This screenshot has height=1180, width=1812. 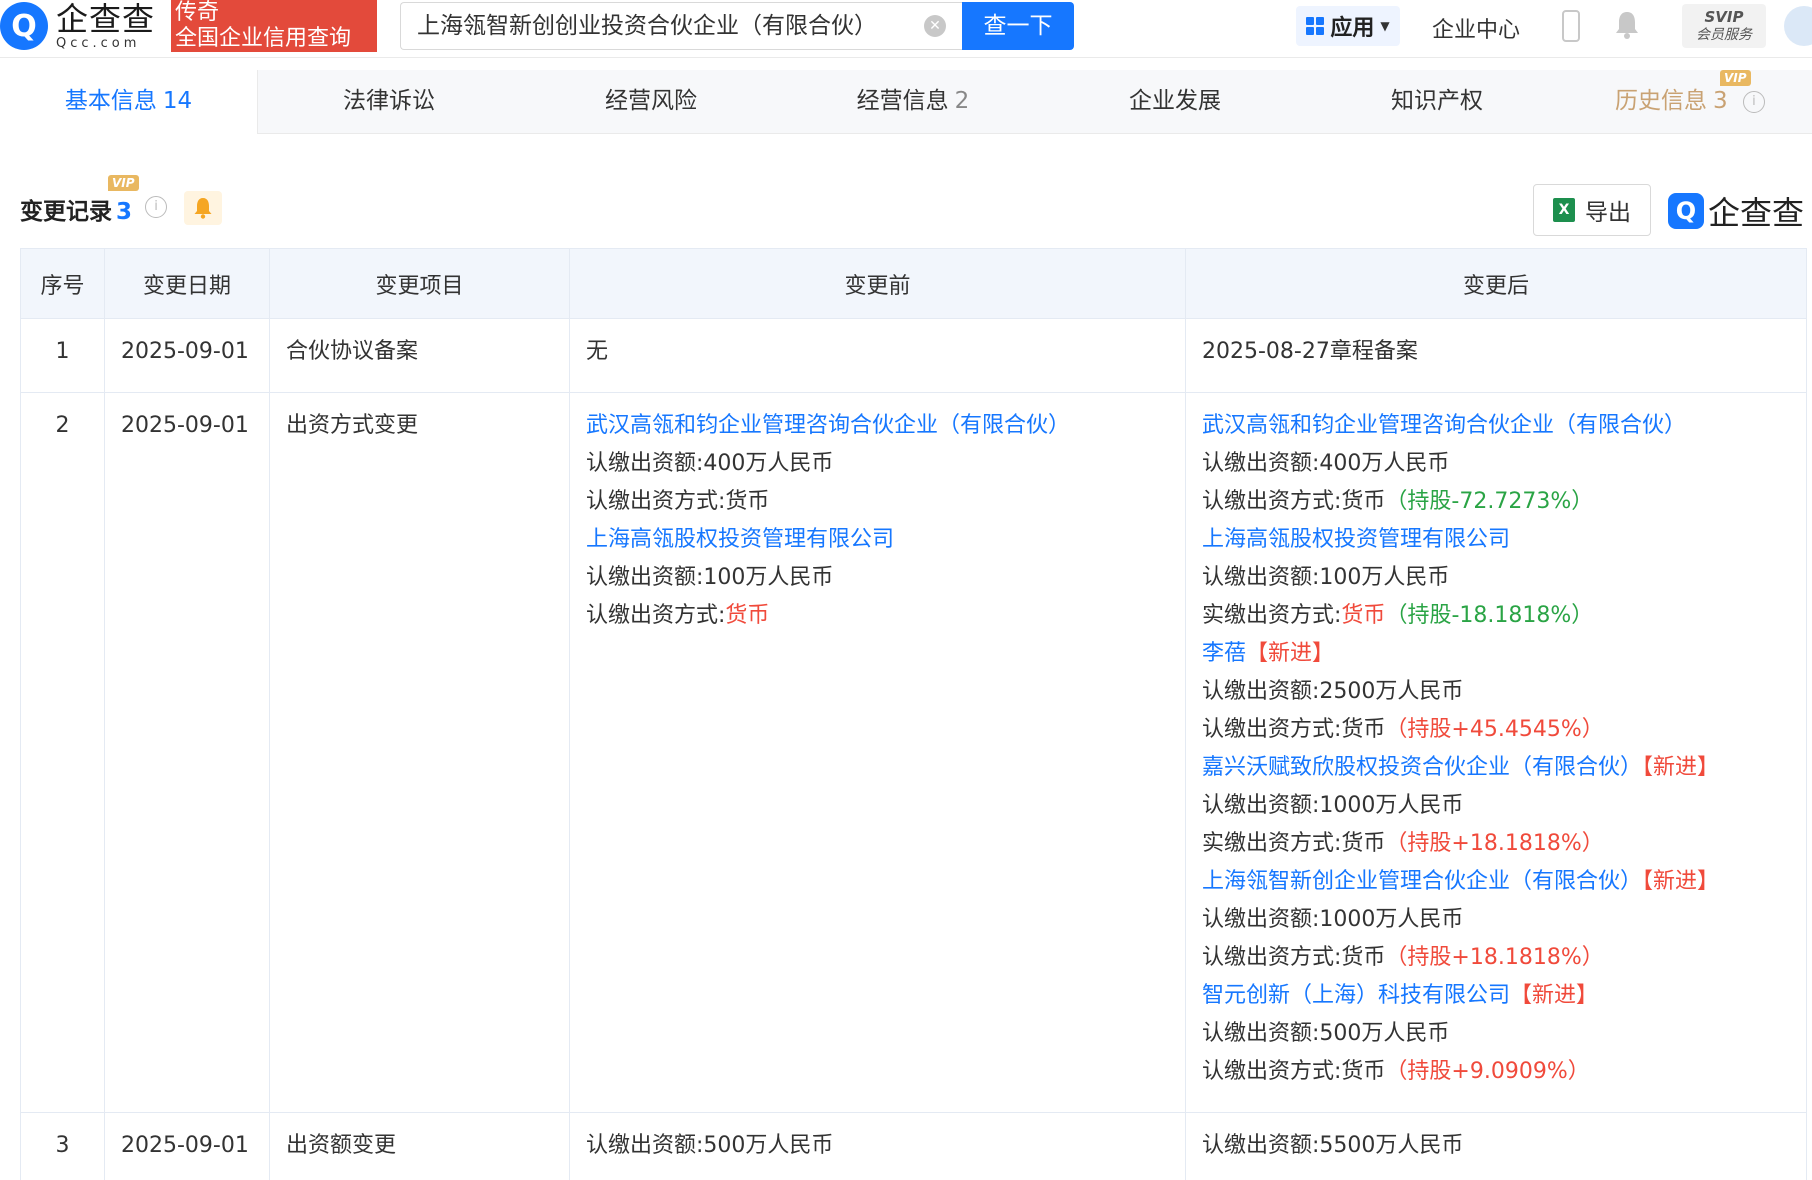 What do you see at coordinates (1356, 995) in the screenshot?
I see `shareholder-link: 智元创新（上海）科技有限公司` at bounding box center [1356, 995].